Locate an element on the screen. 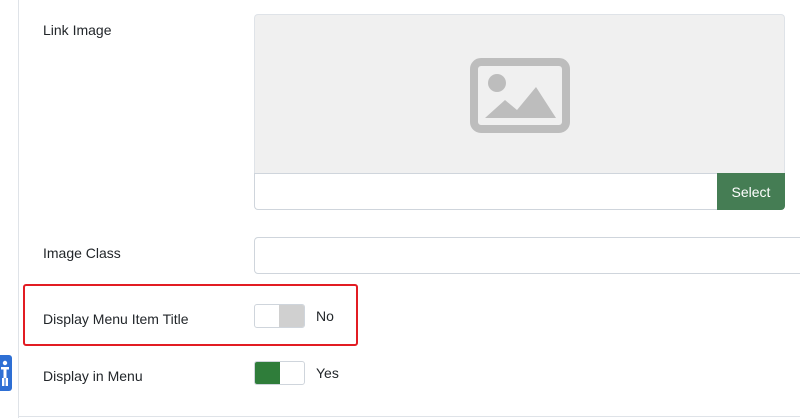  panel-left-border is located at coordinates (18, 209).